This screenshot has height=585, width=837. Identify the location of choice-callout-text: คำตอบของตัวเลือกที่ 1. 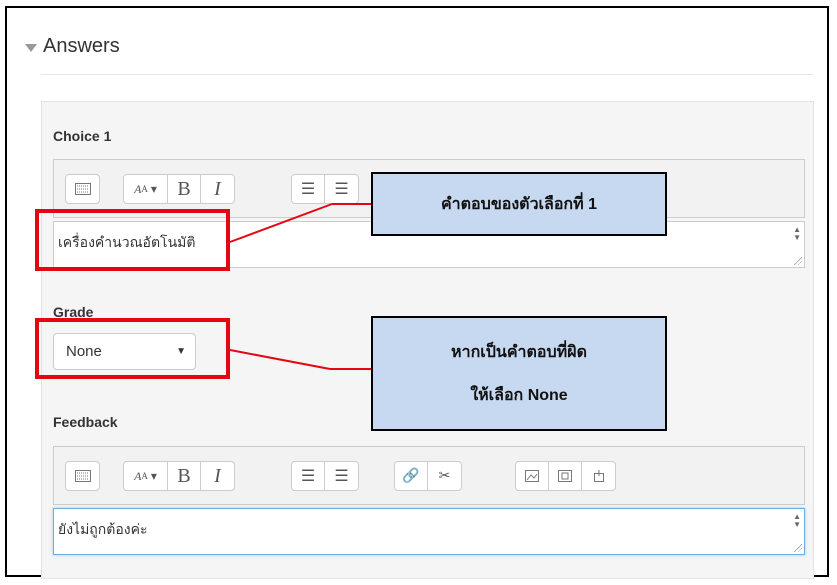
(519, 204).